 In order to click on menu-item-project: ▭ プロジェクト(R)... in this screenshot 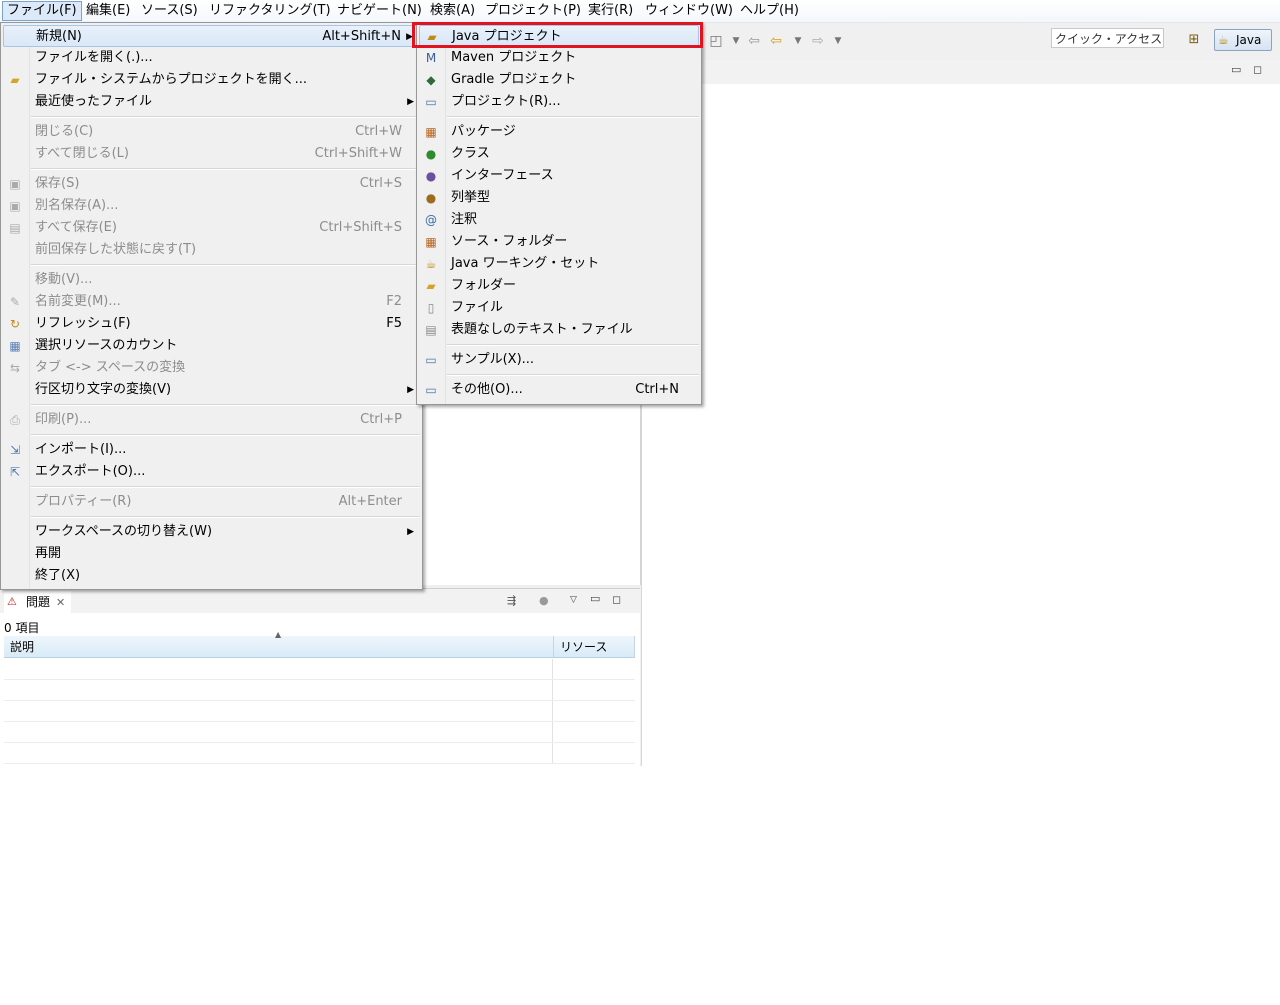, I will do `click(559, 102)`.